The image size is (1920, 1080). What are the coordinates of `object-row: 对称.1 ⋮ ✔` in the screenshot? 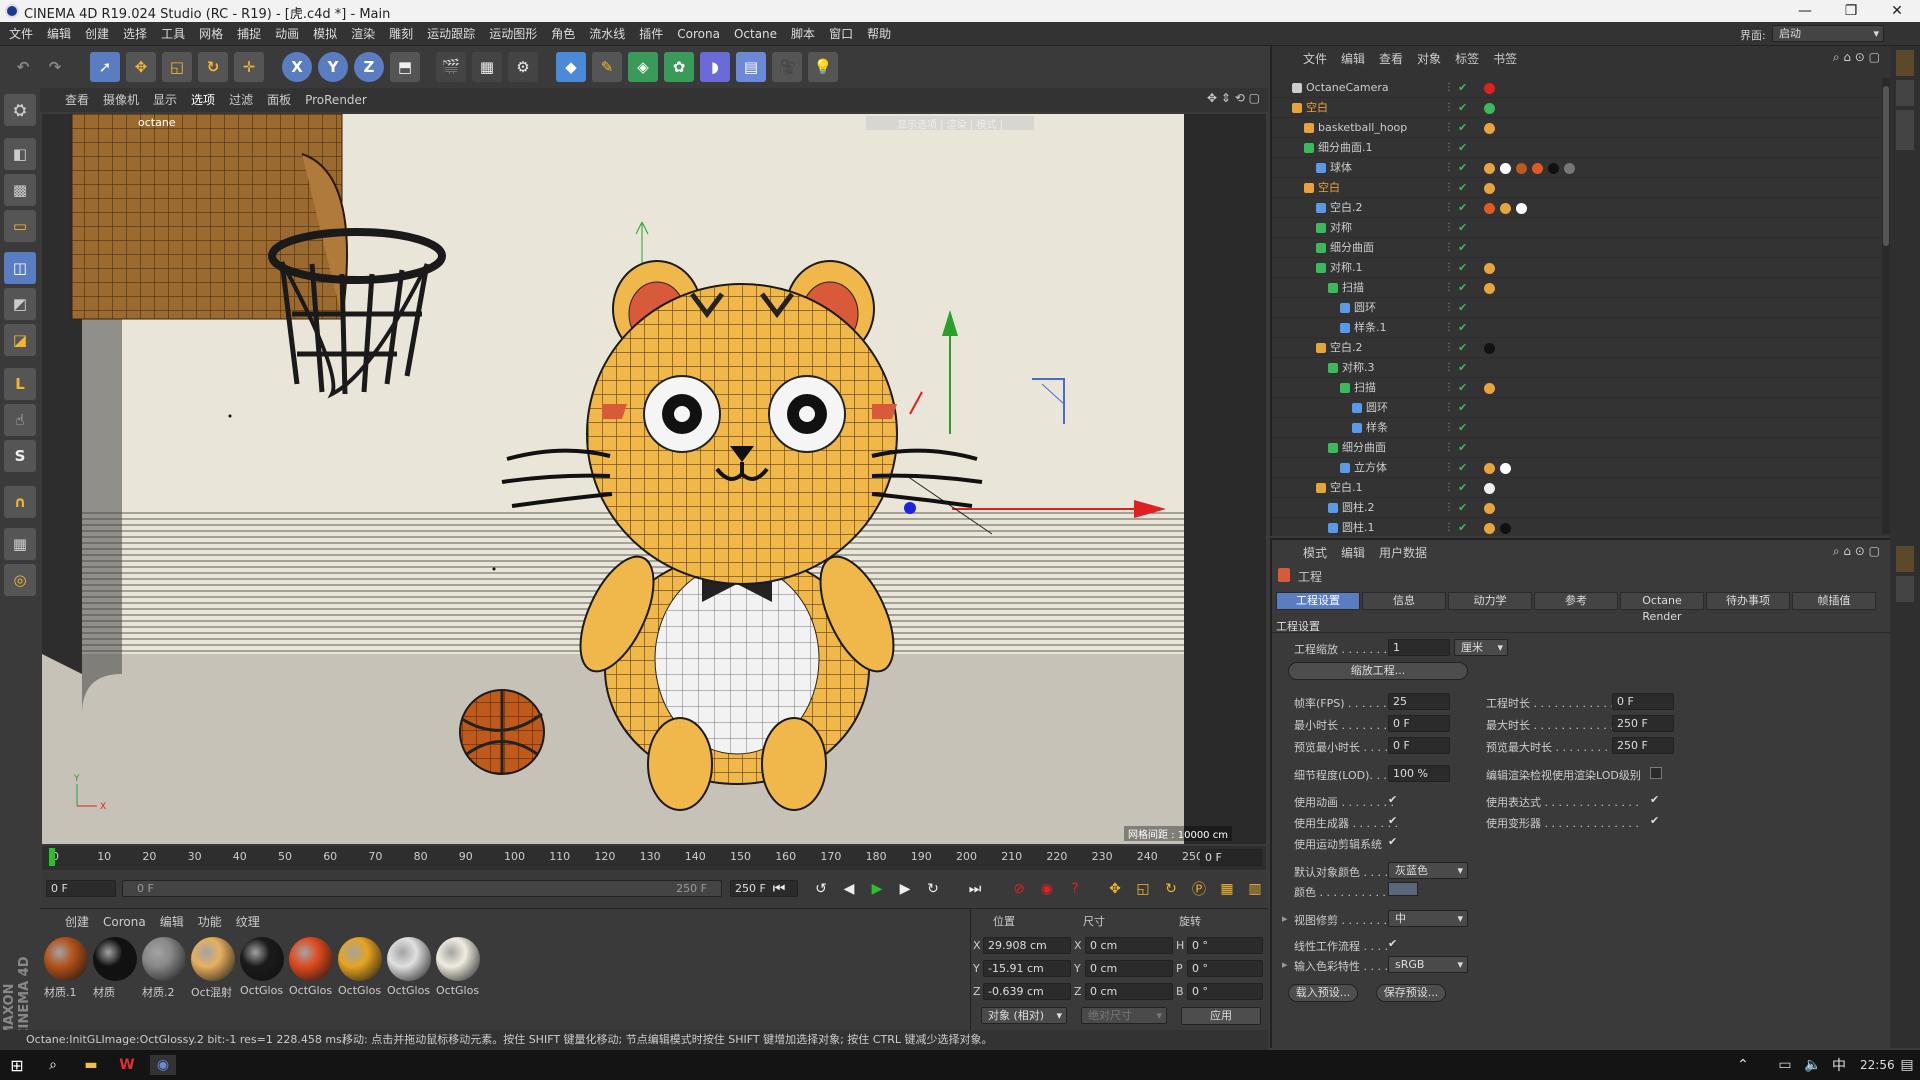 It's located at (1577, 268).